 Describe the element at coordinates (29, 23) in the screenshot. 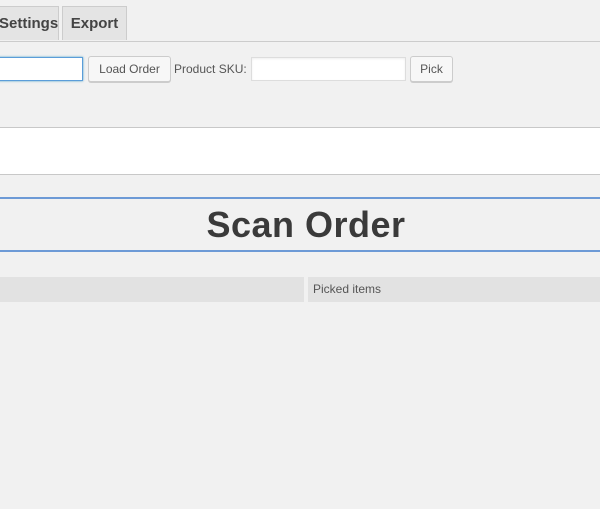

I see `tab-settings: Settings` at that location.